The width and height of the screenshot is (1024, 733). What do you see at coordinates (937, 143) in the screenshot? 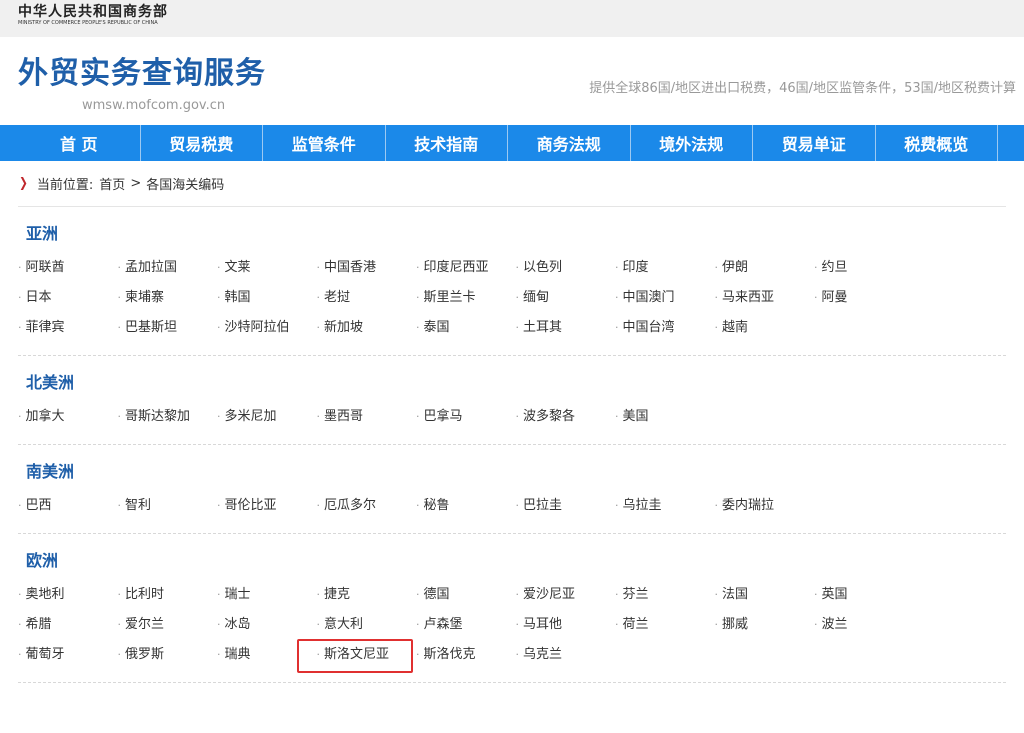
I see `nav-tax-overview: 税费概览` at bounding box center [937, 143].